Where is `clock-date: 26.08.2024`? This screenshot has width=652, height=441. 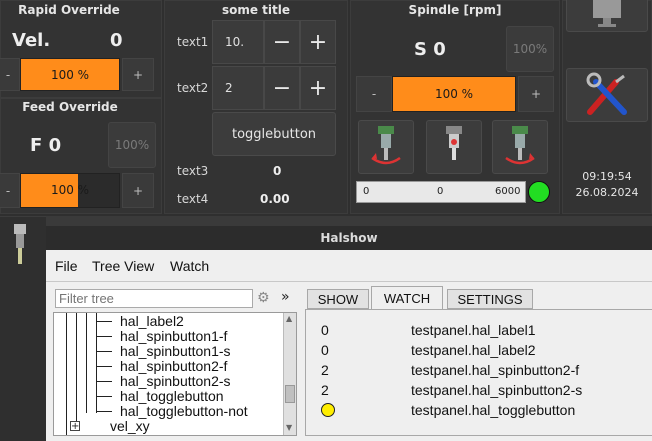
clock-date: 26.08.2024 is located at coordinates (607, 192).